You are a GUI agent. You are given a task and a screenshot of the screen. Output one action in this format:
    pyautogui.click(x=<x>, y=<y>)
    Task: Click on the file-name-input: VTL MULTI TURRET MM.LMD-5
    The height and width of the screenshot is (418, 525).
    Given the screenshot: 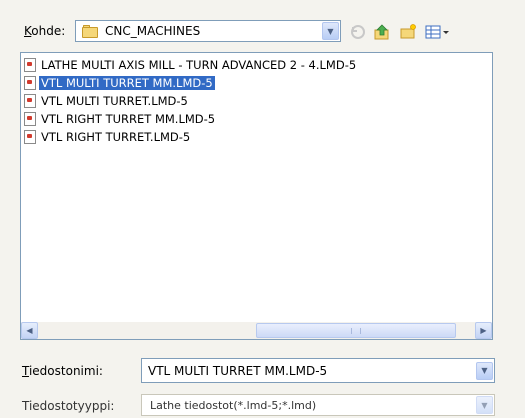 What is the action you would take?
    pyautogui.click(x=309, y=371)
    